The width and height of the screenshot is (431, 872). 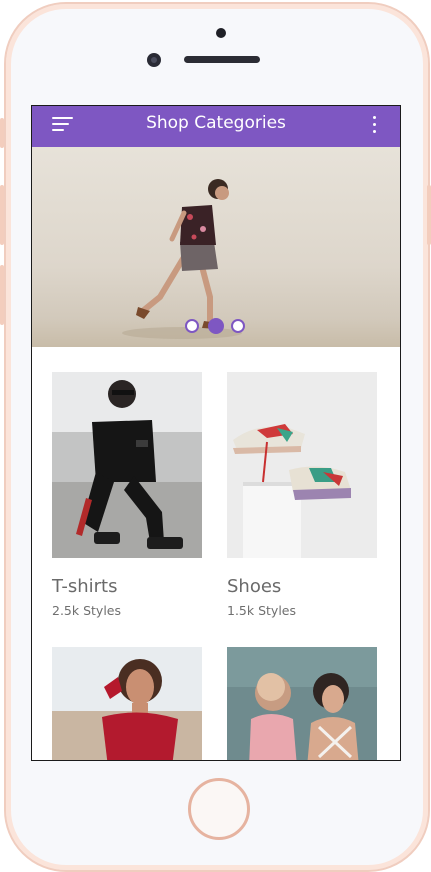 I want to click on front-sensor, so click(x=221, y=33).